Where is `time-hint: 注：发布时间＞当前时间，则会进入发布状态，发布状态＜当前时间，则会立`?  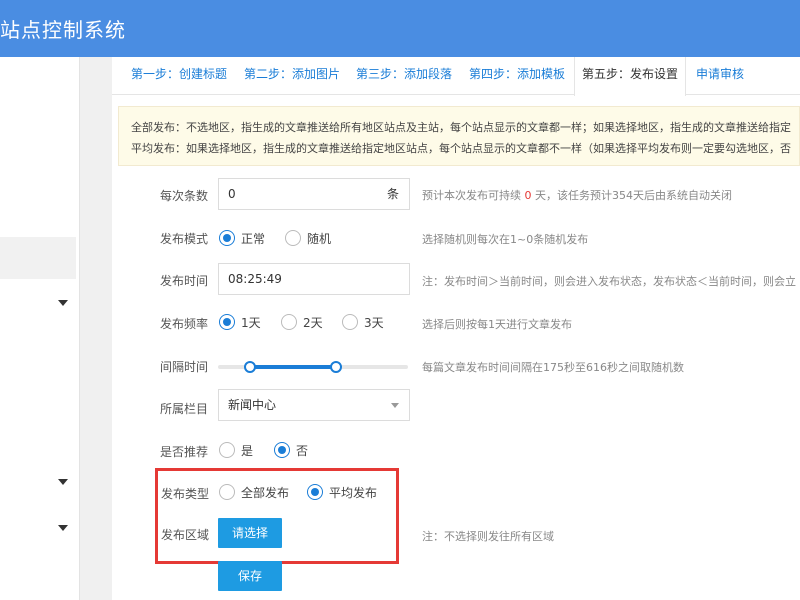
time-hint: 注：发布时间＞当前时间，则会进入发布状态，发布状态＜当前时间，则会立 is located at coordinates (609, 281).